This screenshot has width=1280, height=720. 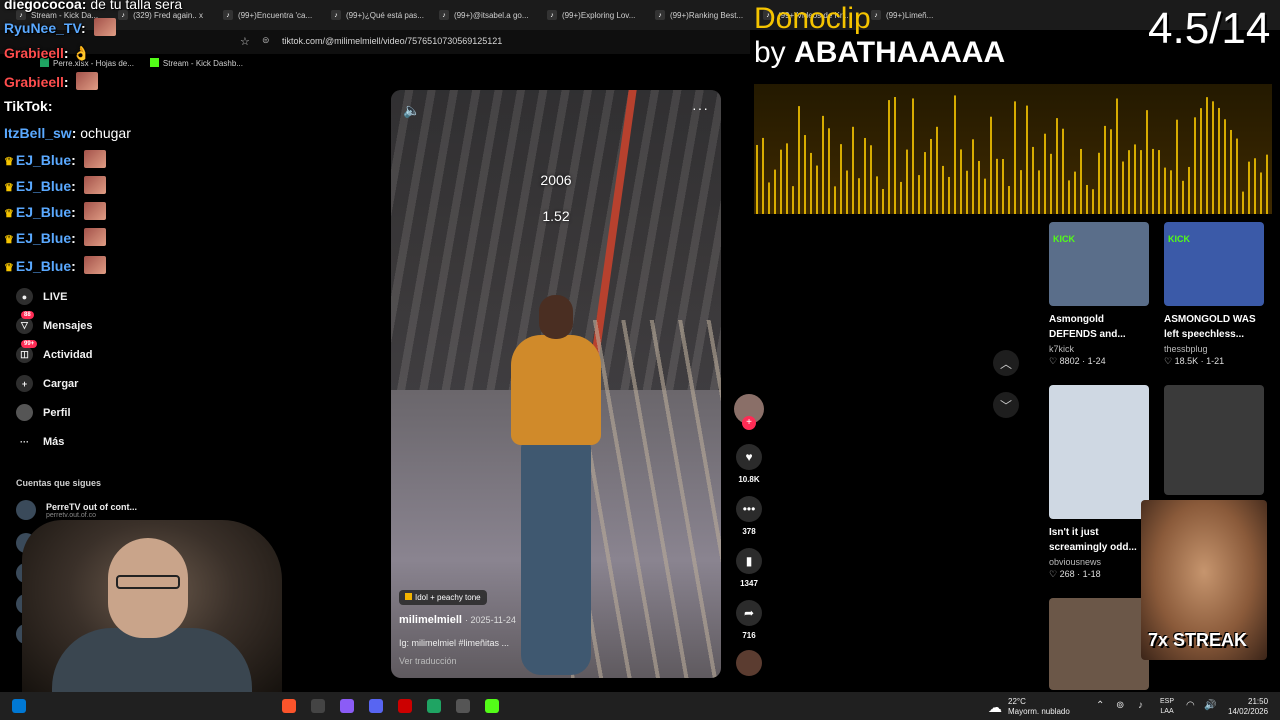 What do you see at coordinates (749, 635) in the screenshot?
I see `share-count: 716` at bounding box center [749, 635].